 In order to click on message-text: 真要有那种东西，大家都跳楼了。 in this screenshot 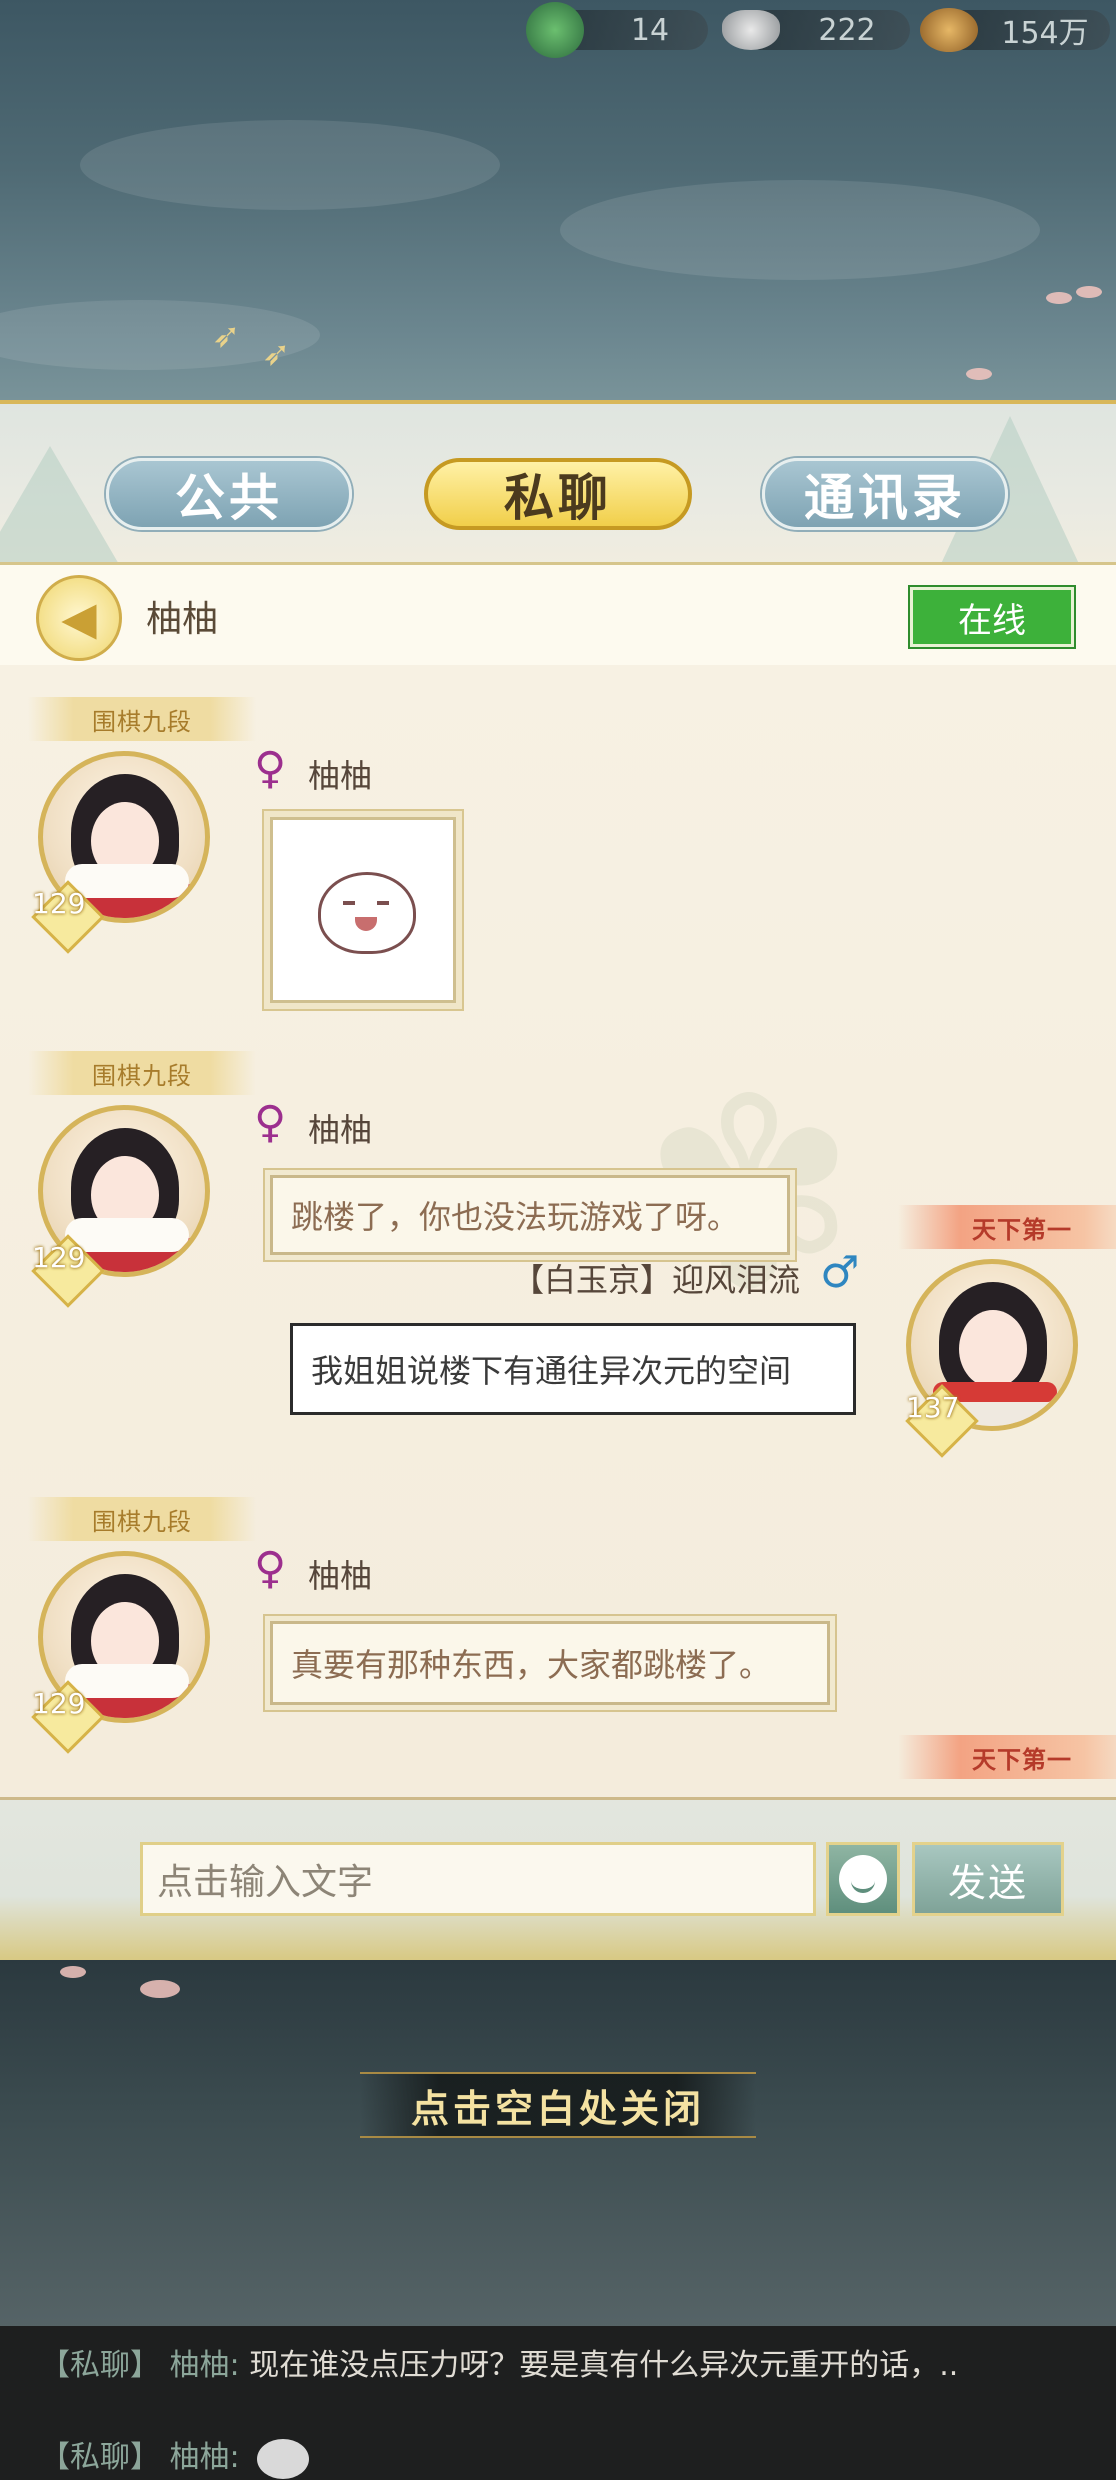, I will do `click(531, 1665)`.